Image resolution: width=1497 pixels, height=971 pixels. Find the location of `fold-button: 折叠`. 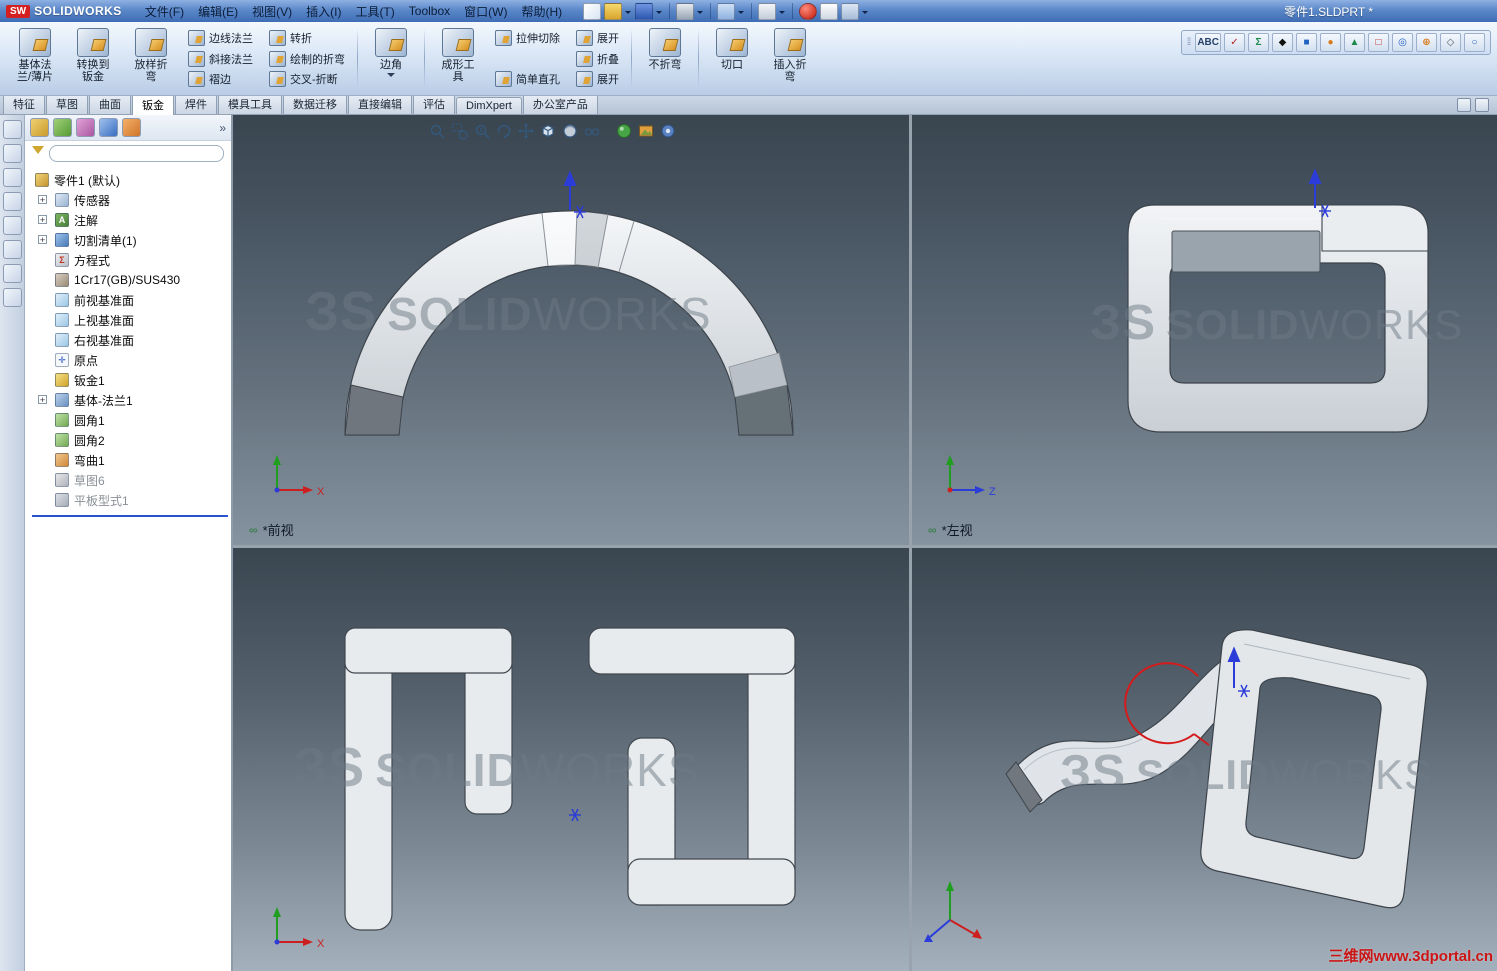

fold-button: 折叠 is located at coordinates (597, 59).